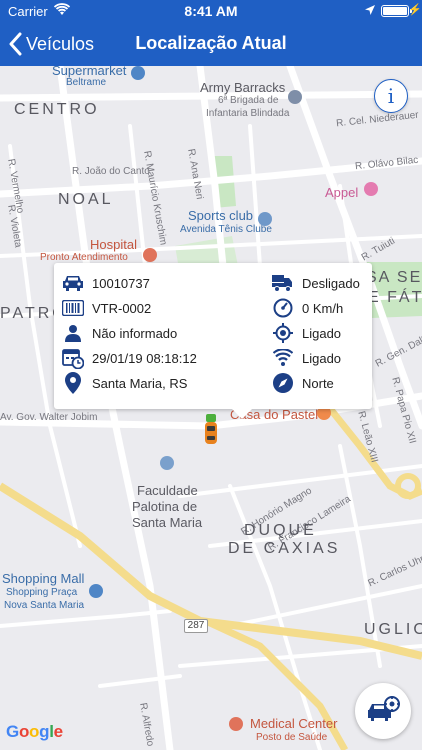 This screenshot has width=422, height=750. I want to click on road-shield-287: 287, so click(196, 626).